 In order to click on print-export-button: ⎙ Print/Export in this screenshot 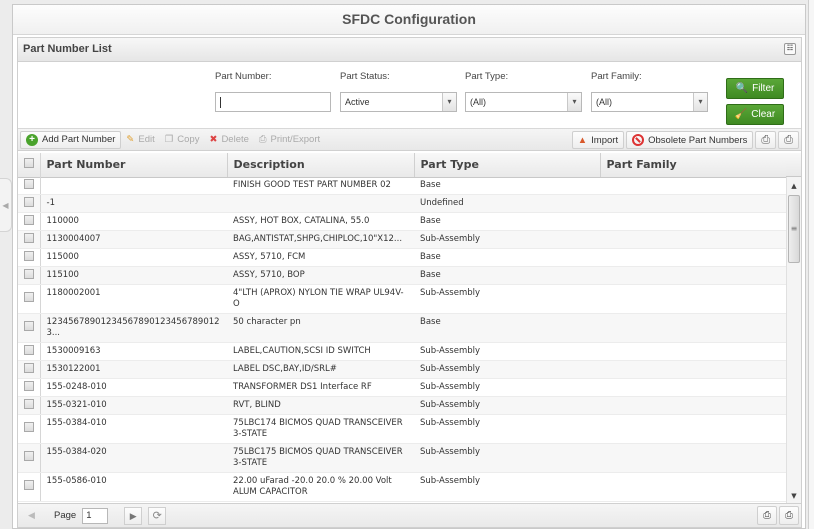, I will do `click(289, 140)`.